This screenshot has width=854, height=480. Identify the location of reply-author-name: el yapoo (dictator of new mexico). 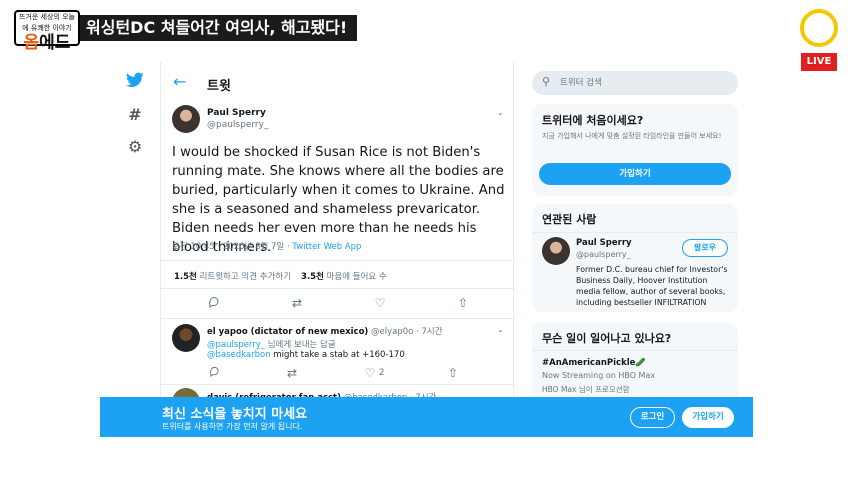
(287, 332).